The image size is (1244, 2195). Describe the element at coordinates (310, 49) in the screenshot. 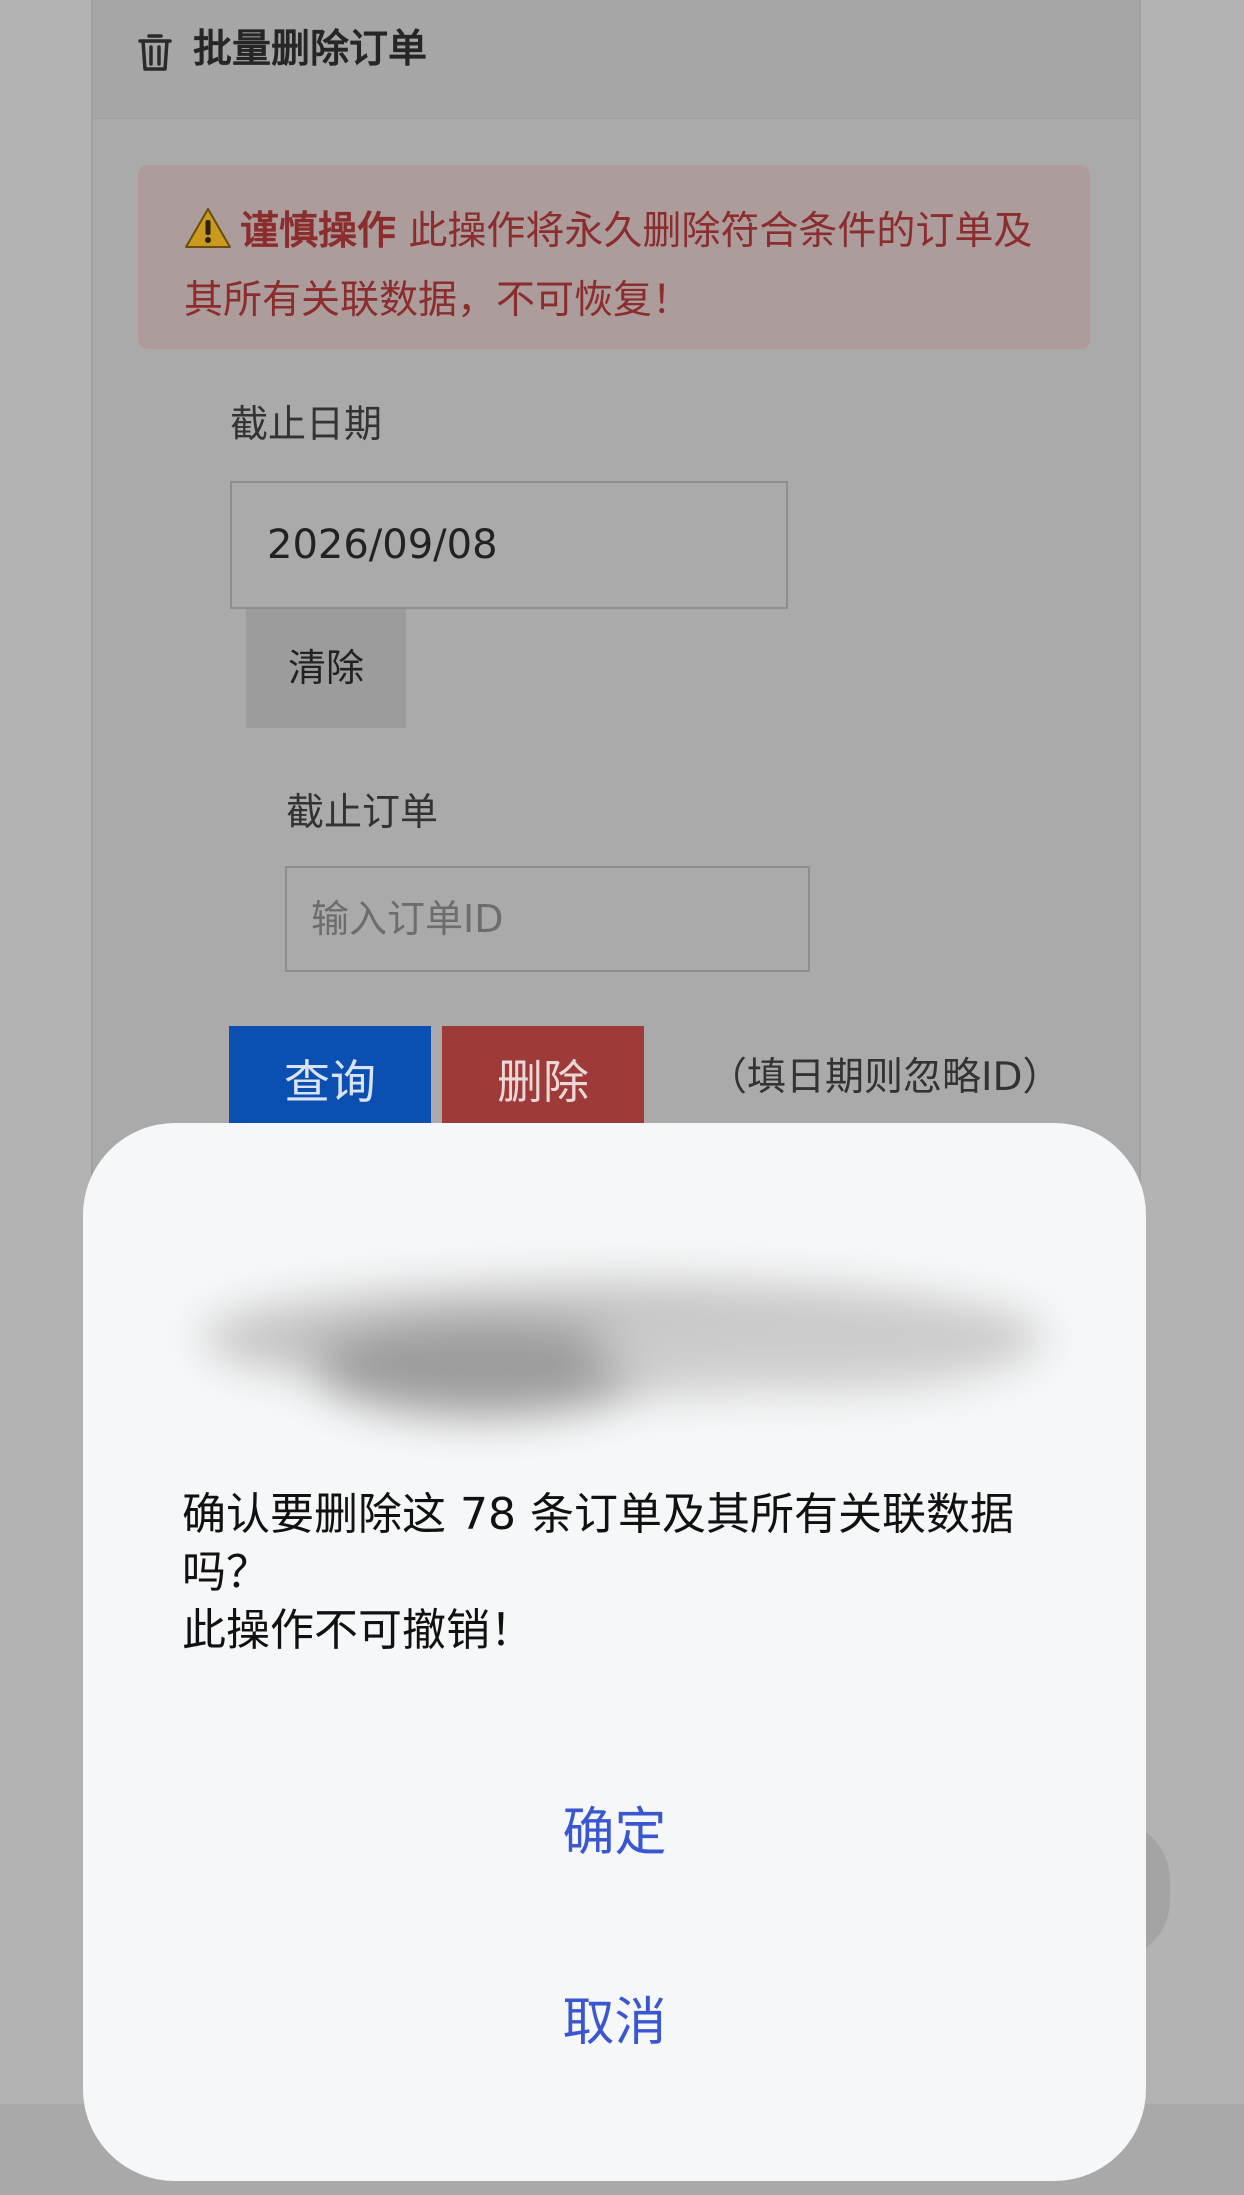

I see `page-title: 批量删除订单` at that location.